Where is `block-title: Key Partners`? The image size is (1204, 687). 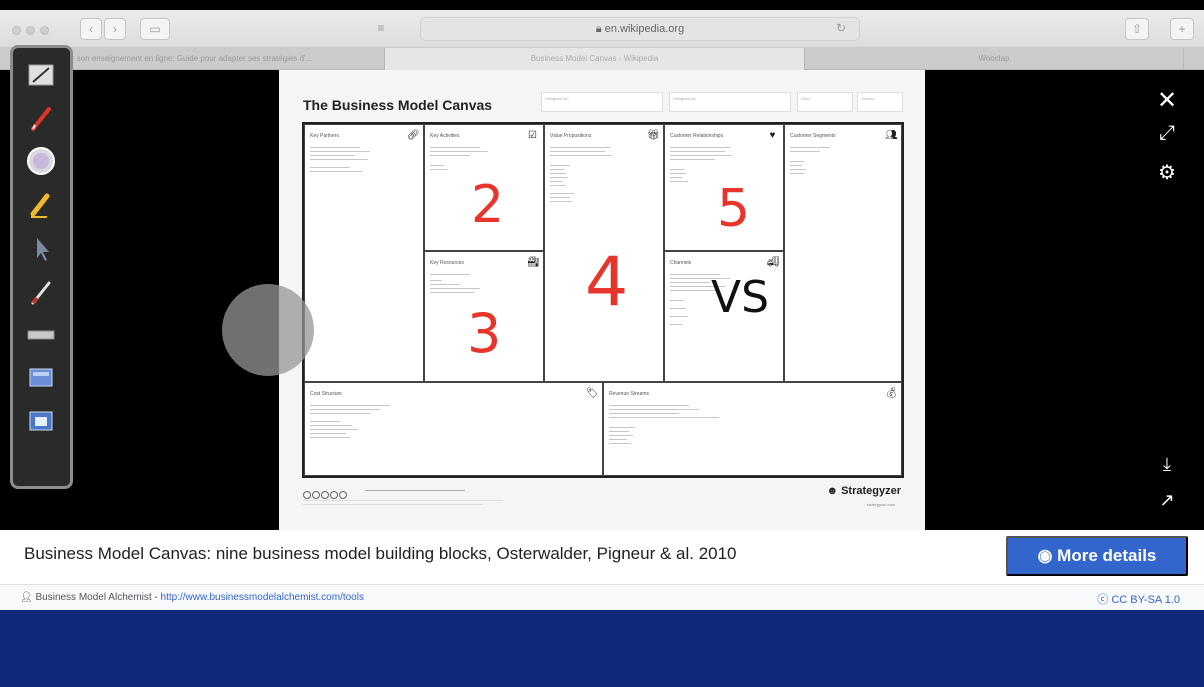
block-title: Key Partners is located at coordinates (324, 136).